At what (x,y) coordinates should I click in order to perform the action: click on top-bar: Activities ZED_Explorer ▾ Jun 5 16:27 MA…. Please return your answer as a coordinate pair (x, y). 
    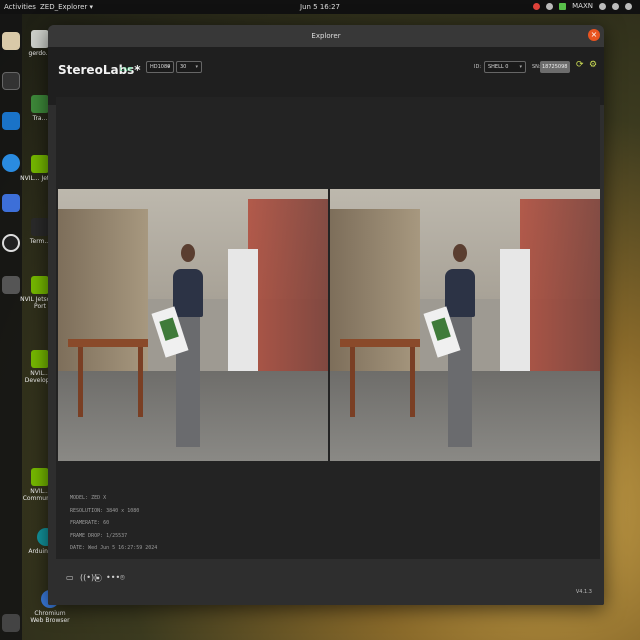
    Looking at the image, I should click on (320, 7).